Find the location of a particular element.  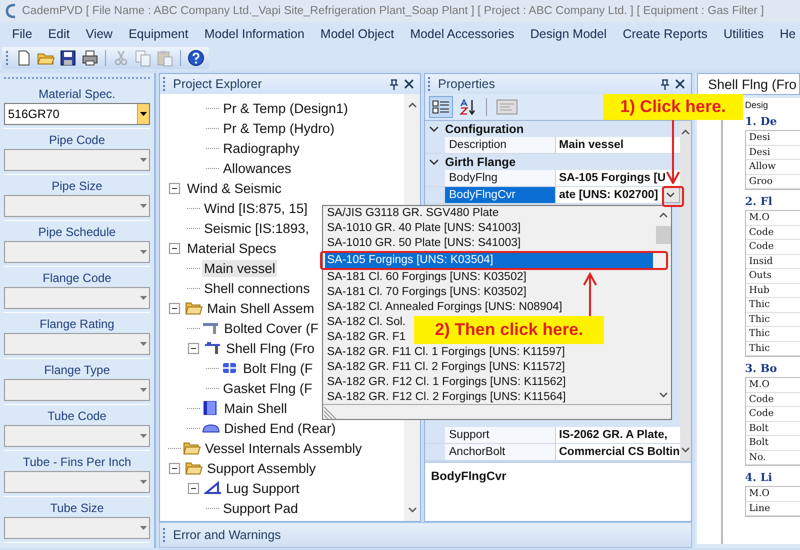

field-label: Tube - Fins Per Inch is located at coordinates (77, 462).